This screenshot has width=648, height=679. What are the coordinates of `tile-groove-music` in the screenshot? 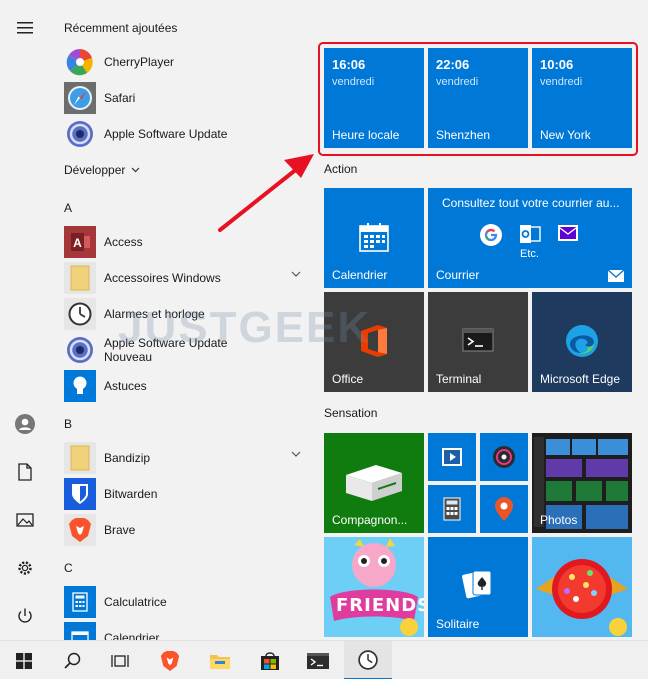 It's located at (504, 457).